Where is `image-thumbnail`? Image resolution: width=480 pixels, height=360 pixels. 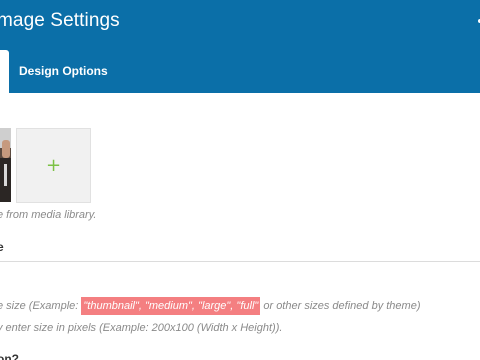
image-thumbnail is located at coordinates (5, 165).